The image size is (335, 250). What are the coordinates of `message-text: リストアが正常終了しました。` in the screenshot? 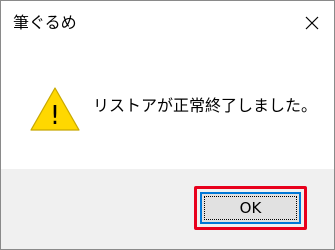 It's located at (205, 105).